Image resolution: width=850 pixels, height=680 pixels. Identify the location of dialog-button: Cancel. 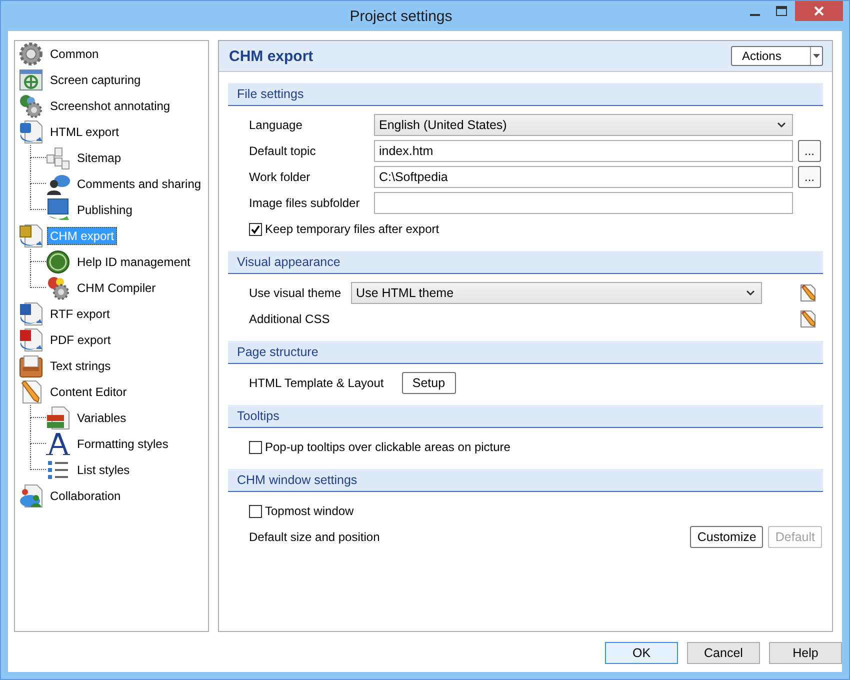
(723, 653).